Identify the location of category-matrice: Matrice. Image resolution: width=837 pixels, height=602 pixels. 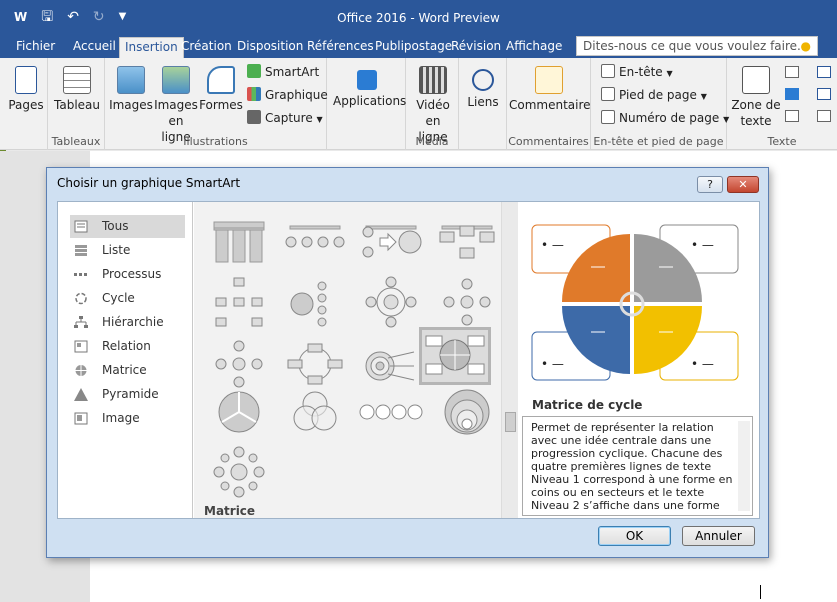
(127, 370).